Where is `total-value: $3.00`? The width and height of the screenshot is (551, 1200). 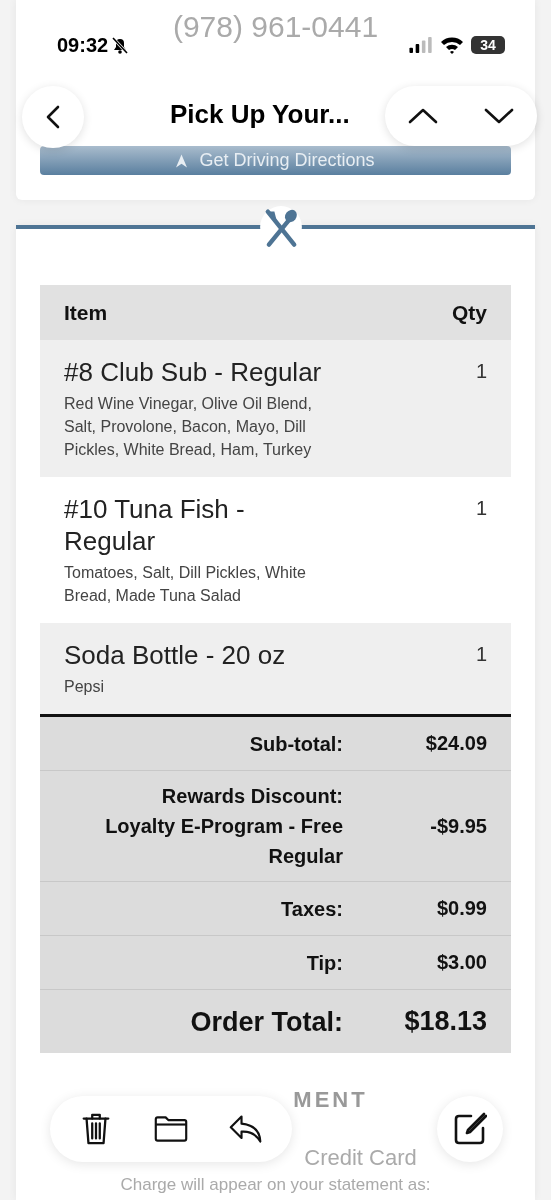 total-value: $3.00 is located at coordinates (461, 962).